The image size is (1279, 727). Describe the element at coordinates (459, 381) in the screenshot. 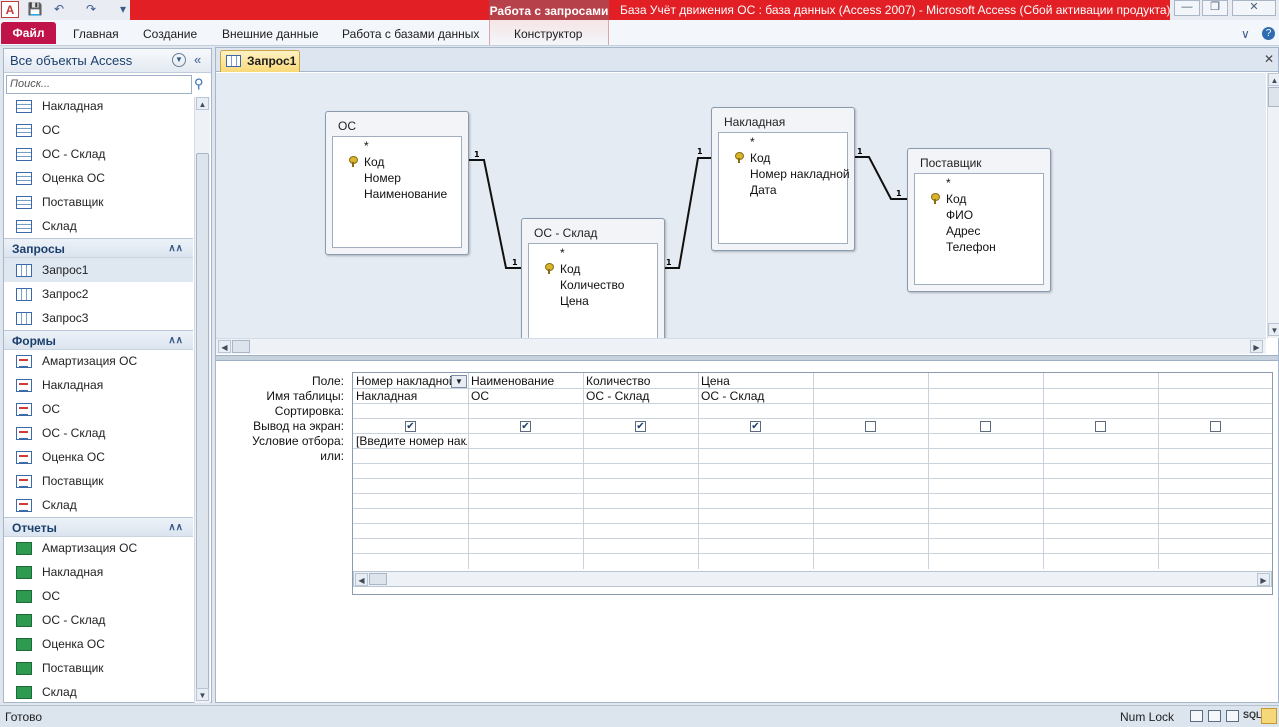

I see `field-dropdown-icon: ▼` at that location.